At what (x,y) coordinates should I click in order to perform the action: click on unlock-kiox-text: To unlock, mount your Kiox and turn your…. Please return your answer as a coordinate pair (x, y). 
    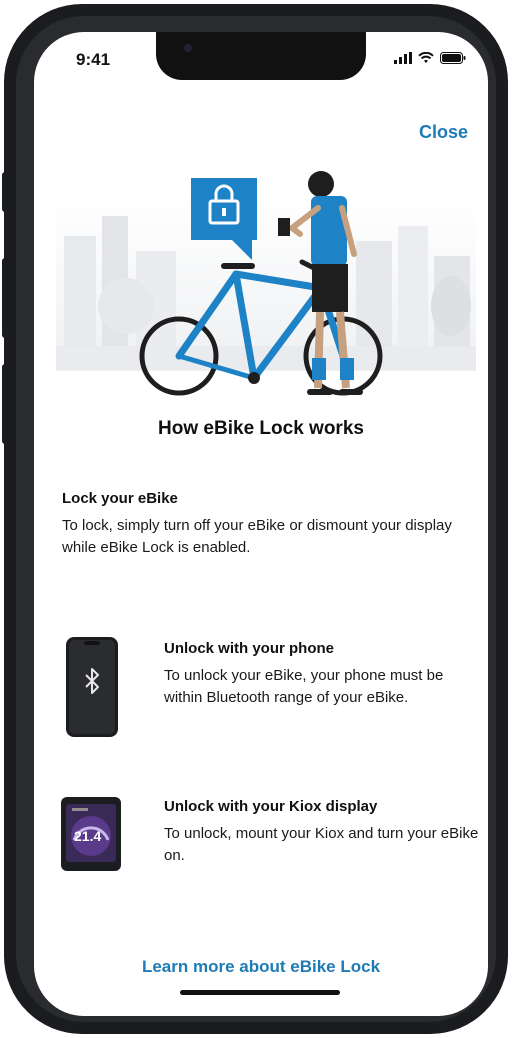
    Looking at the image, I should click on (321, 844).